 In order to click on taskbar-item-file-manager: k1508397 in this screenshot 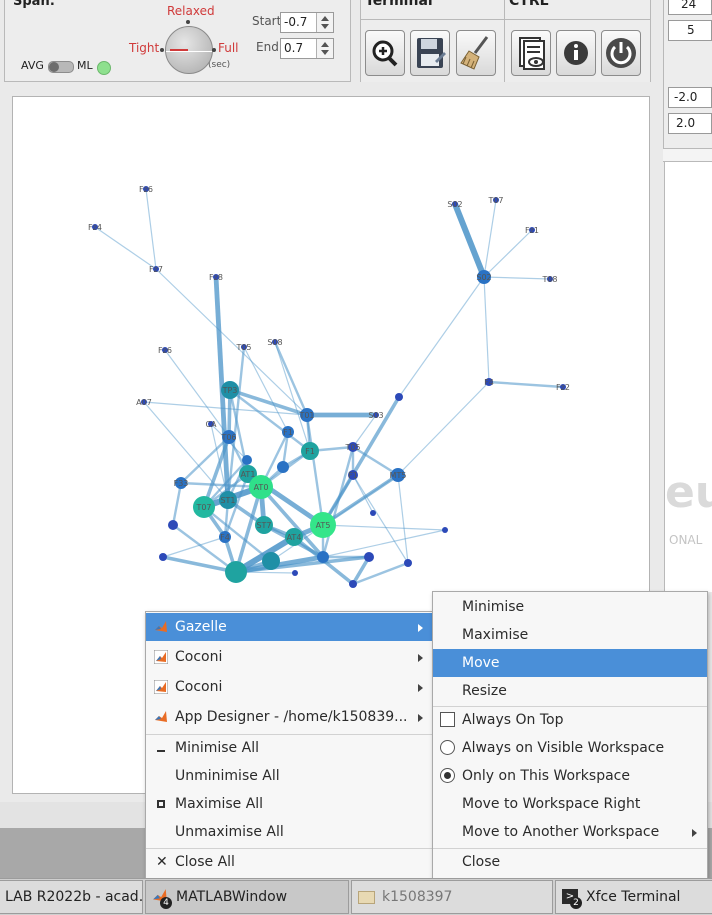, I will do `click(452, 897)`.